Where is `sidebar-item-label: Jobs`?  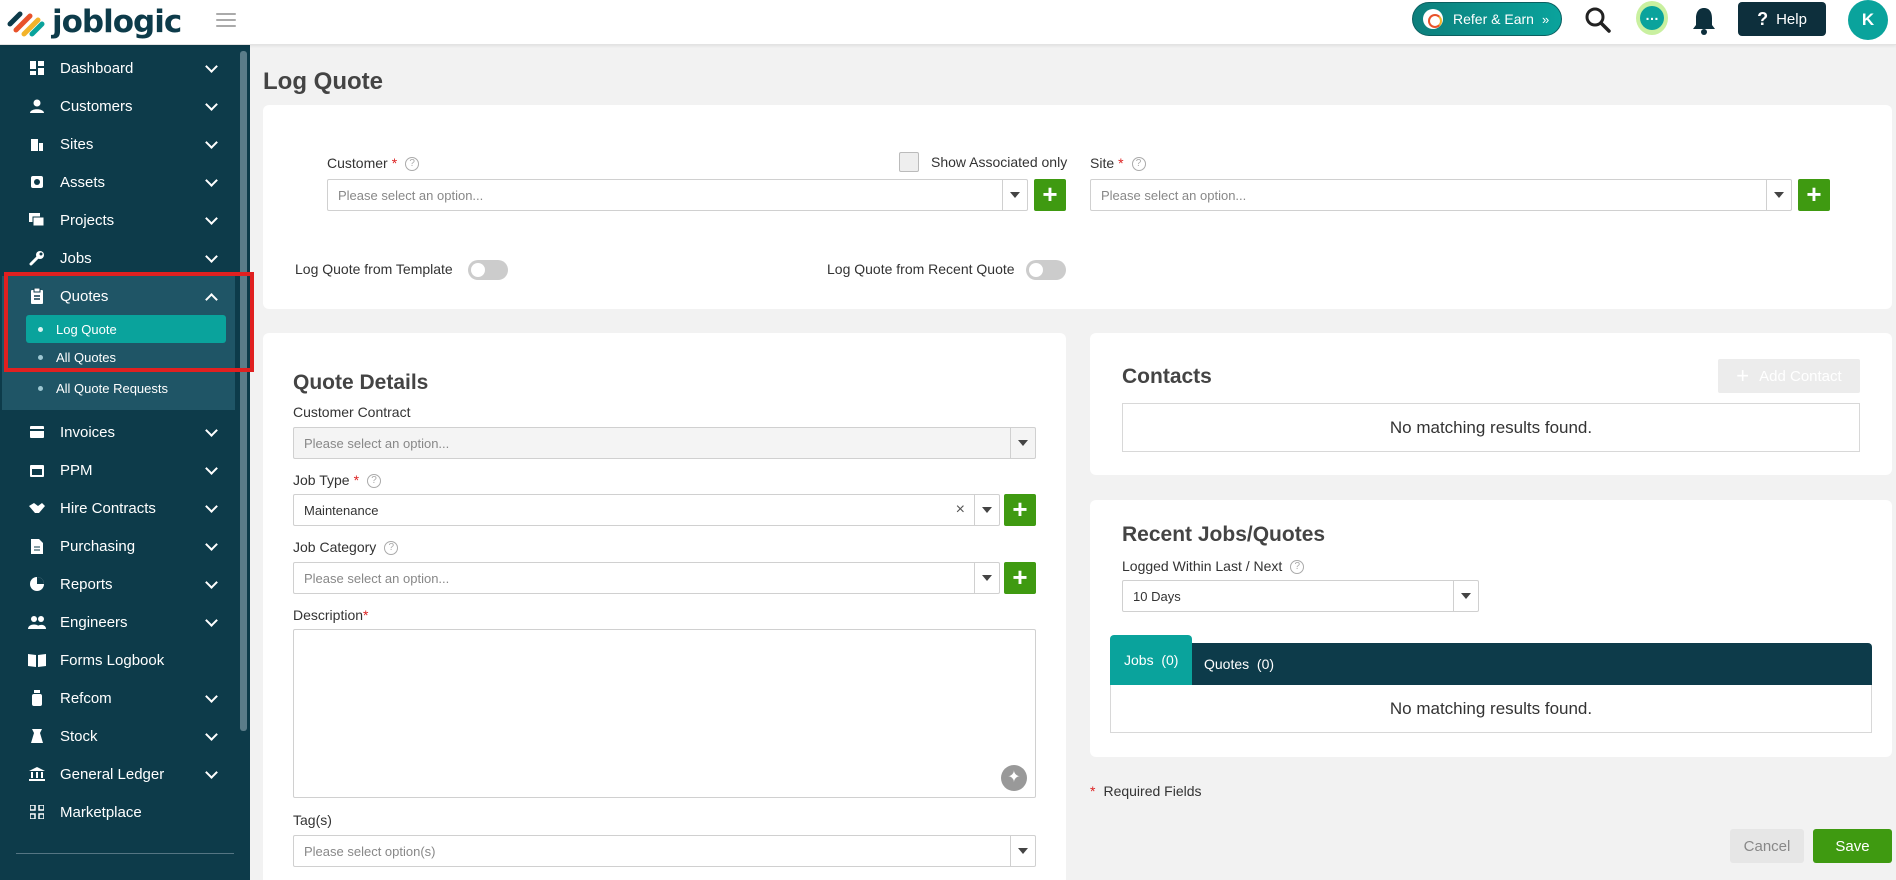 sidebar-item-label: Jobs is located at coordinates (76, 258).